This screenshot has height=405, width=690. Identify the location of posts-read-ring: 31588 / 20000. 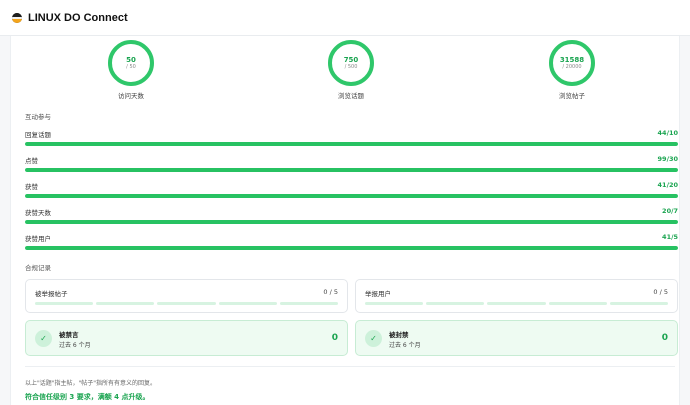
(572, 63).